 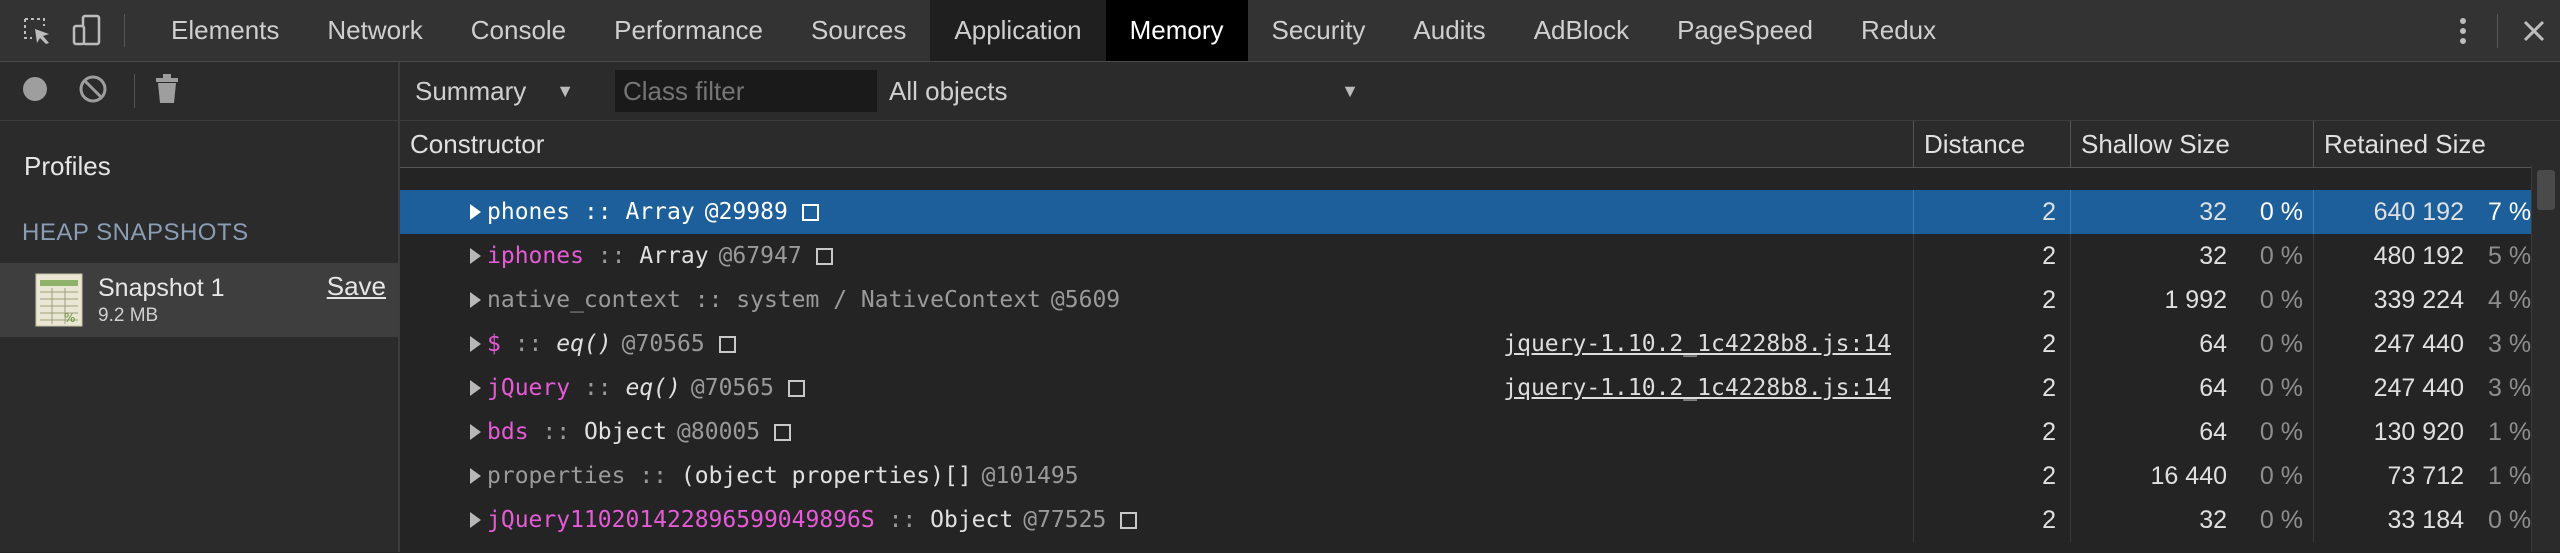 What do you see at coordinates (225, 30) in the screenshot?
I see `tab-elements: Elements` at bounding box center [225, 30].